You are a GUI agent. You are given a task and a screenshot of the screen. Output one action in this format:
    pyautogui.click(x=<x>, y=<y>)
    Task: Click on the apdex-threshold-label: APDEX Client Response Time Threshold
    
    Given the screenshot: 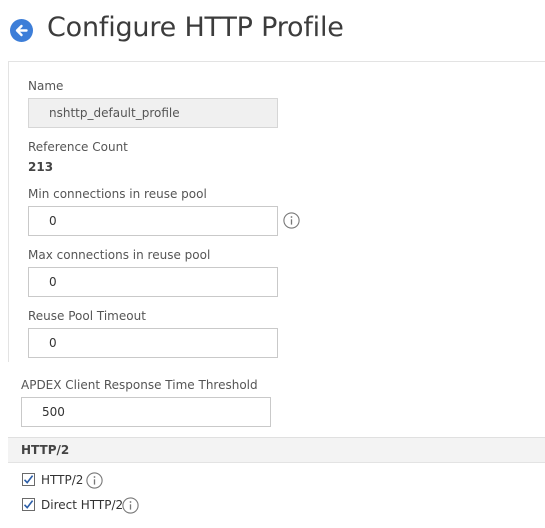 What is the action you would take?
    pyautogui.click(x=139, y=385)
    